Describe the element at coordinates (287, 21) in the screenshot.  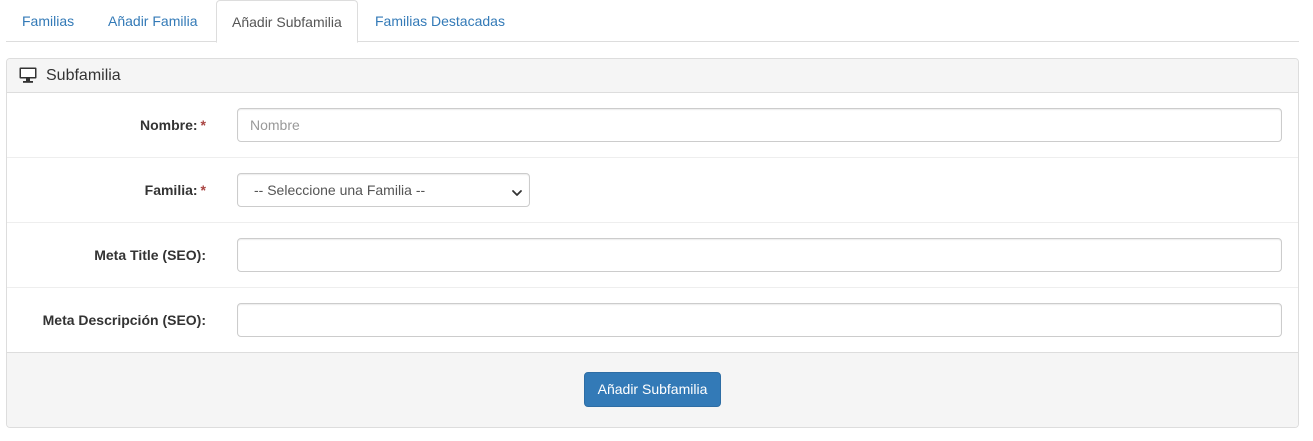
I see `tab-anadir-subfamilia: Añadir Subfamilia` at that location.